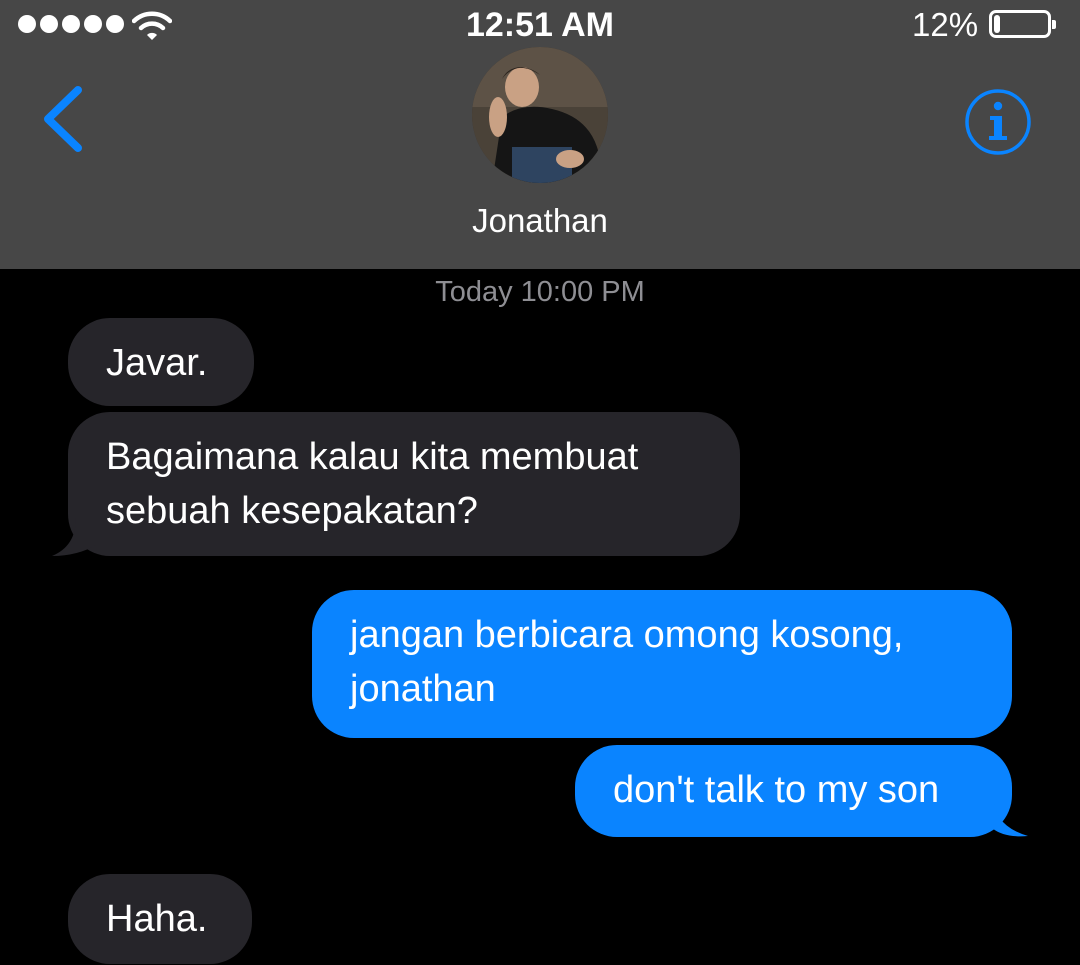 The height and width of the screenshot is (965, 1080). Describe the element at coordinates (160, 919) in the screenshot. I see `incoming-message-bubble: Haha.` at that location.